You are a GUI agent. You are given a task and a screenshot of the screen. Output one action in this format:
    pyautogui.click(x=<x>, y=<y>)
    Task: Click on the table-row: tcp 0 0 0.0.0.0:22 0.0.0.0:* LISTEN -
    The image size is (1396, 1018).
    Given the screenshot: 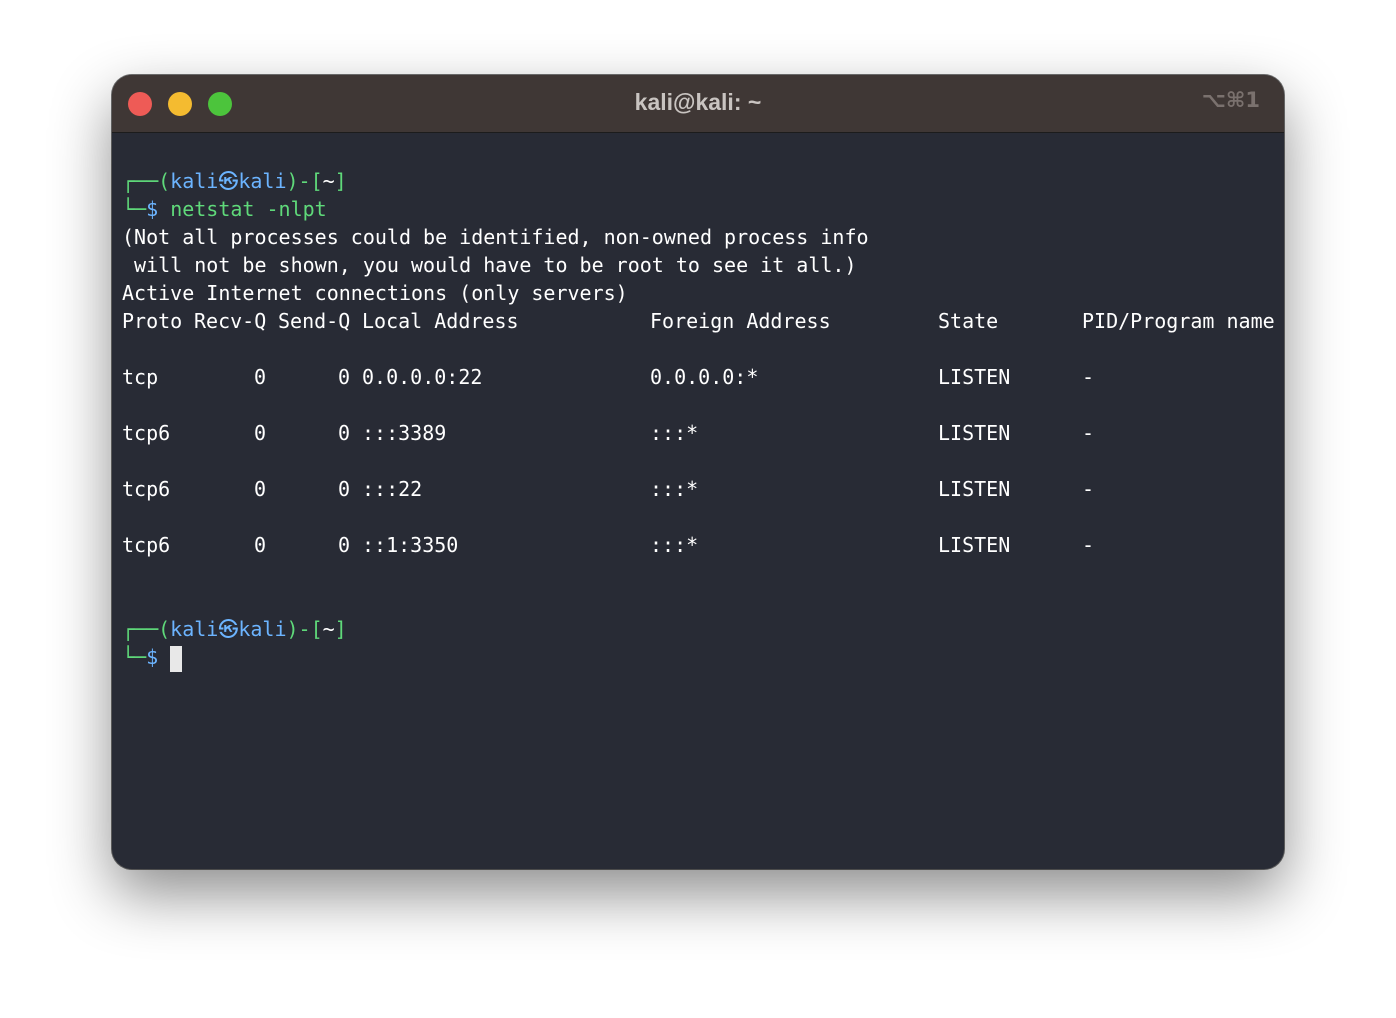 What is the action you would take?
    pyautogui.click(x=608, y=377)
    